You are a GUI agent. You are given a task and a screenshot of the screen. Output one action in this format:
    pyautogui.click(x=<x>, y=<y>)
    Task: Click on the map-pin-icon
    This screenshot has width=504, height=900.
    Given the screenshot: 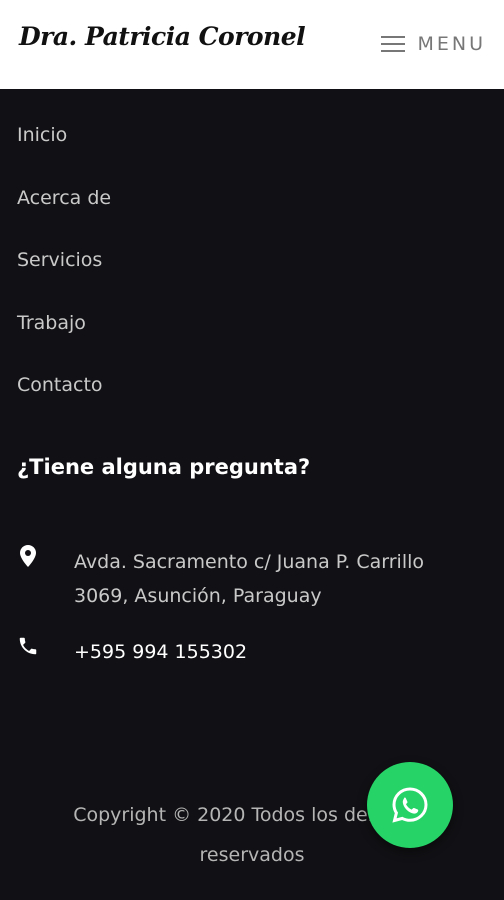 What is the action you would take?
    pyautogui.click(x=28, y=579)
    